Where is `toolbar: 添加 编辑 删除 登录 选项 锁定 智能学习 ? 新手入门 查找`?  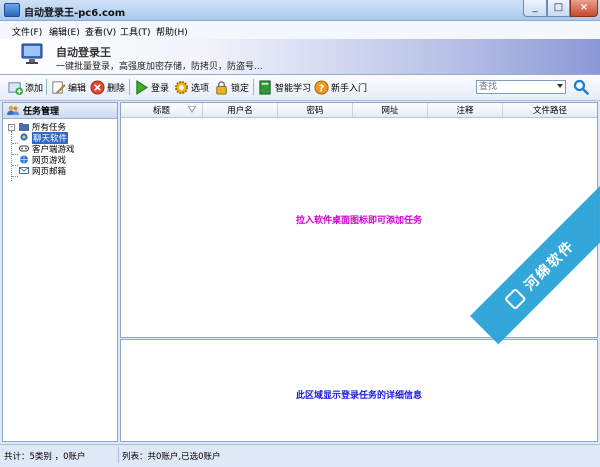 toolbar: 添加 编辑 删除 登录 选项 锁定 智能学习 ? 新手入门 查找 is located at coordinates (300, 88).